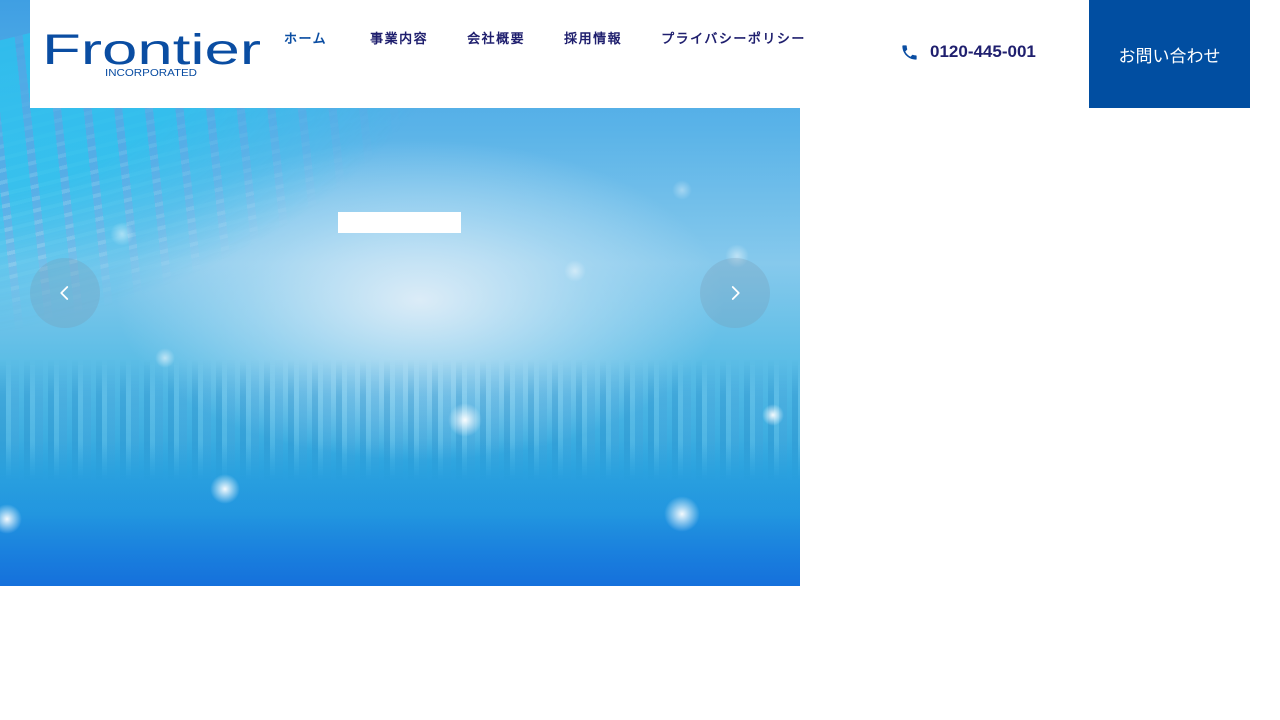 This screenshot has width=1280, height=720. What do you see at coordinates (399, 222) in the screenshot?
I see `slide-caption-box` at bounding box center [399, 222].